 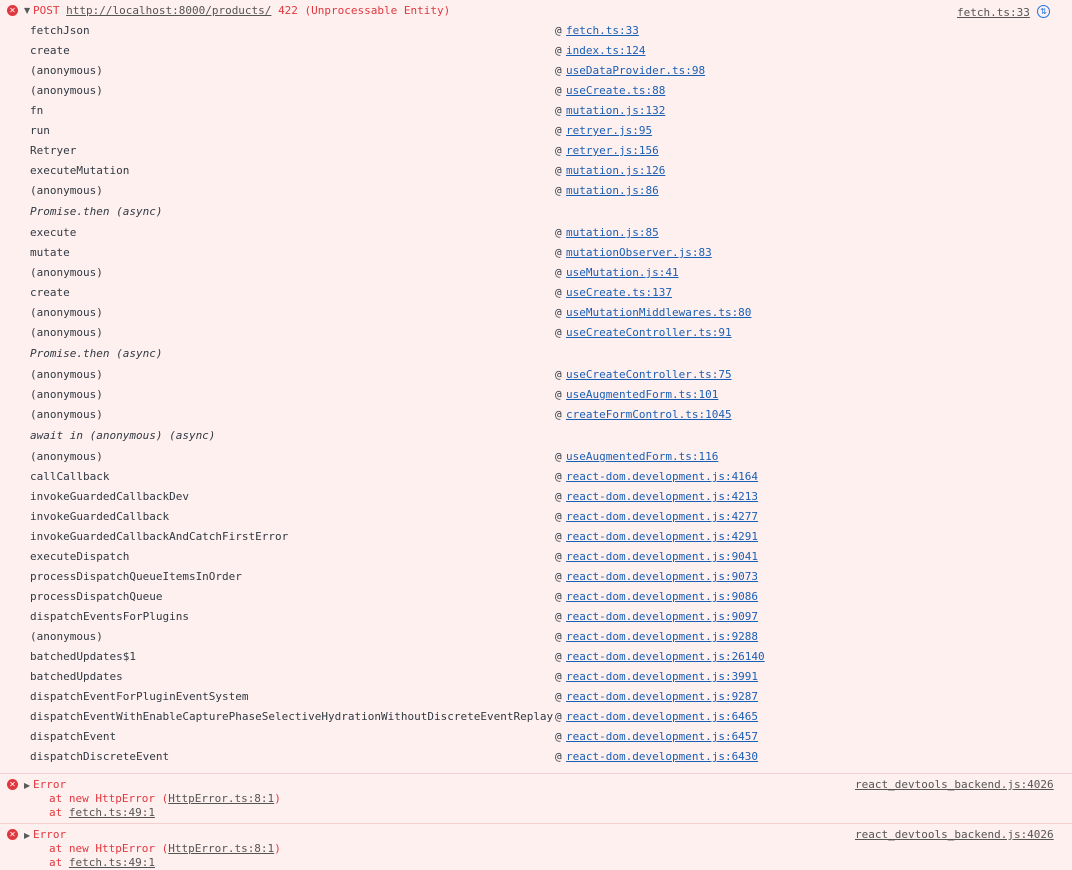 I want to click on async-separator: Promise.then (async), so click(x=96, y=353).